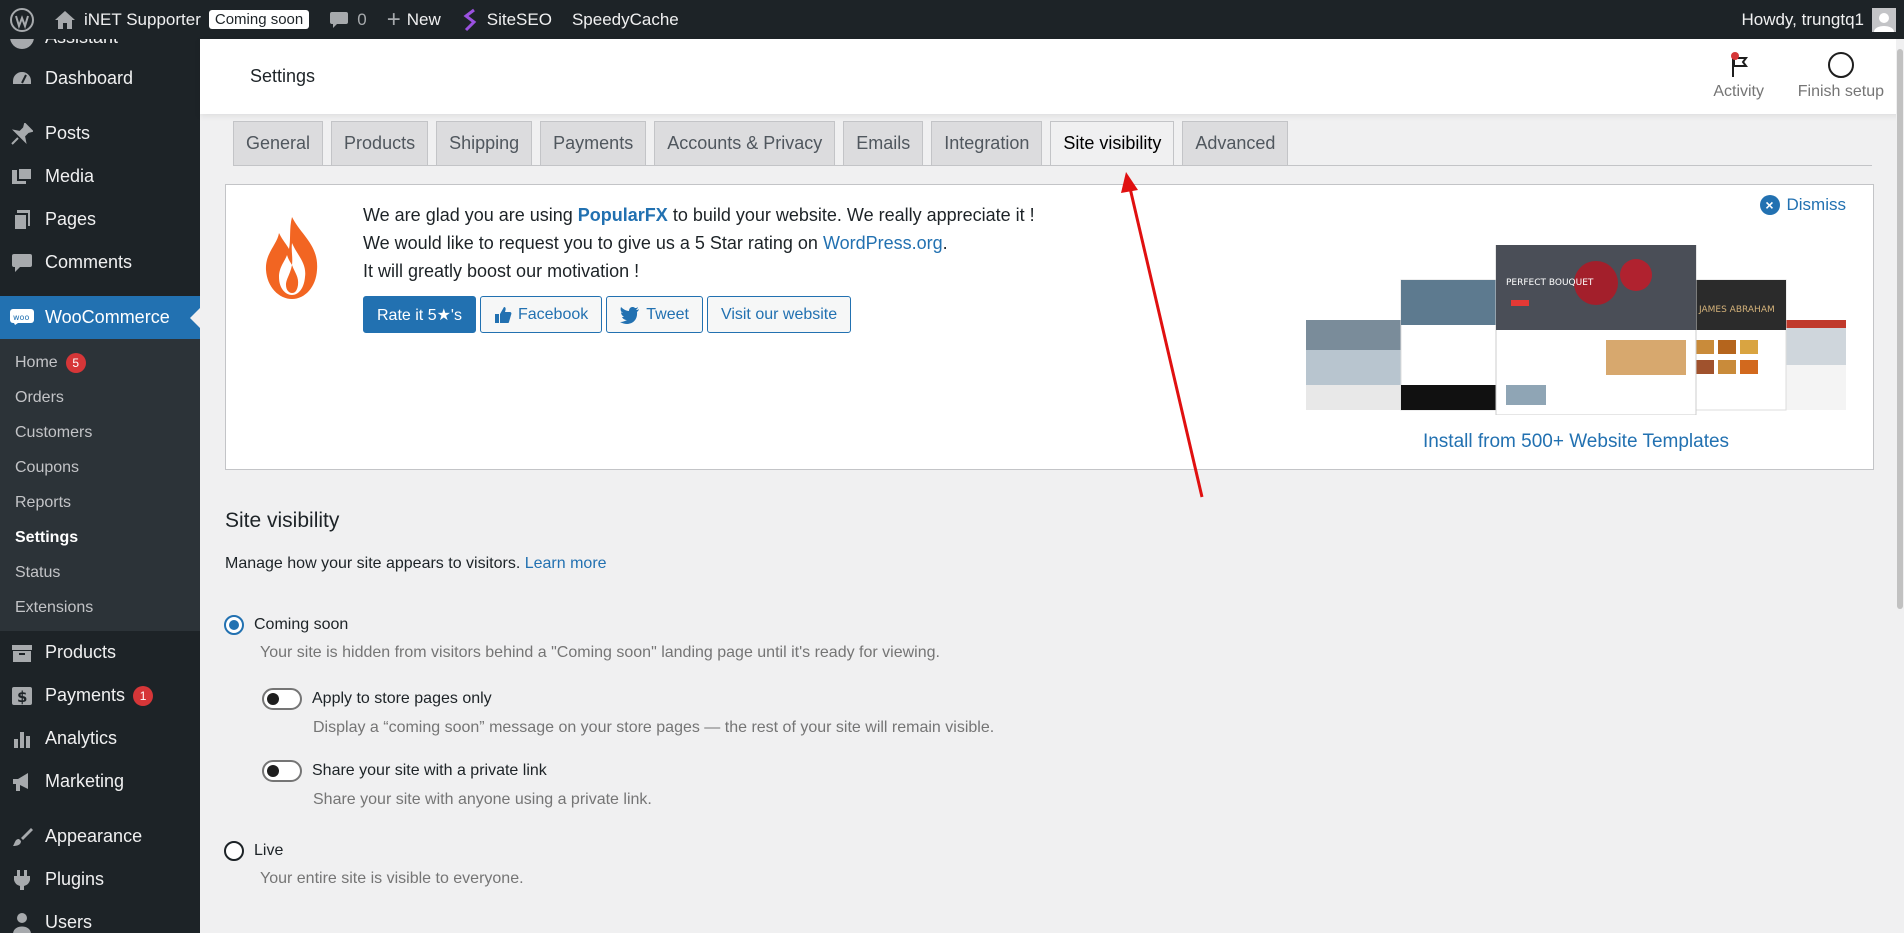 The width and height of the screenshot is (1904, 933). What do you see at coordinates (100, 917) in the screenshot?
I see `sidebar-item-users: Users` at bounding box center [100, 917].